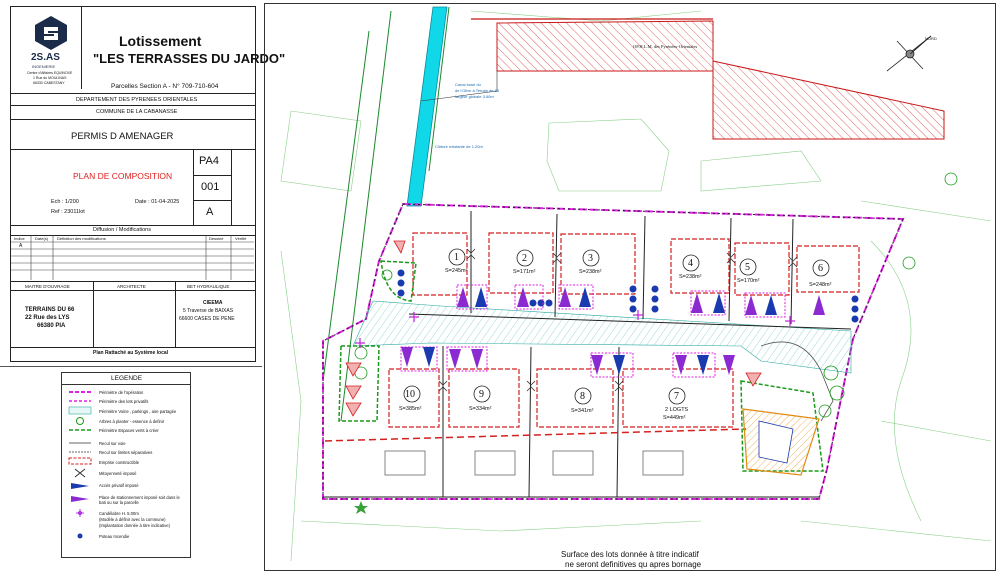 This screenshot has width=1000, height=573. Describe the element at coordinates (665, 46) in the screenshot. I see `neighbor-label: OP.H.L.M. des Pyrénées-Orientales` at that location.